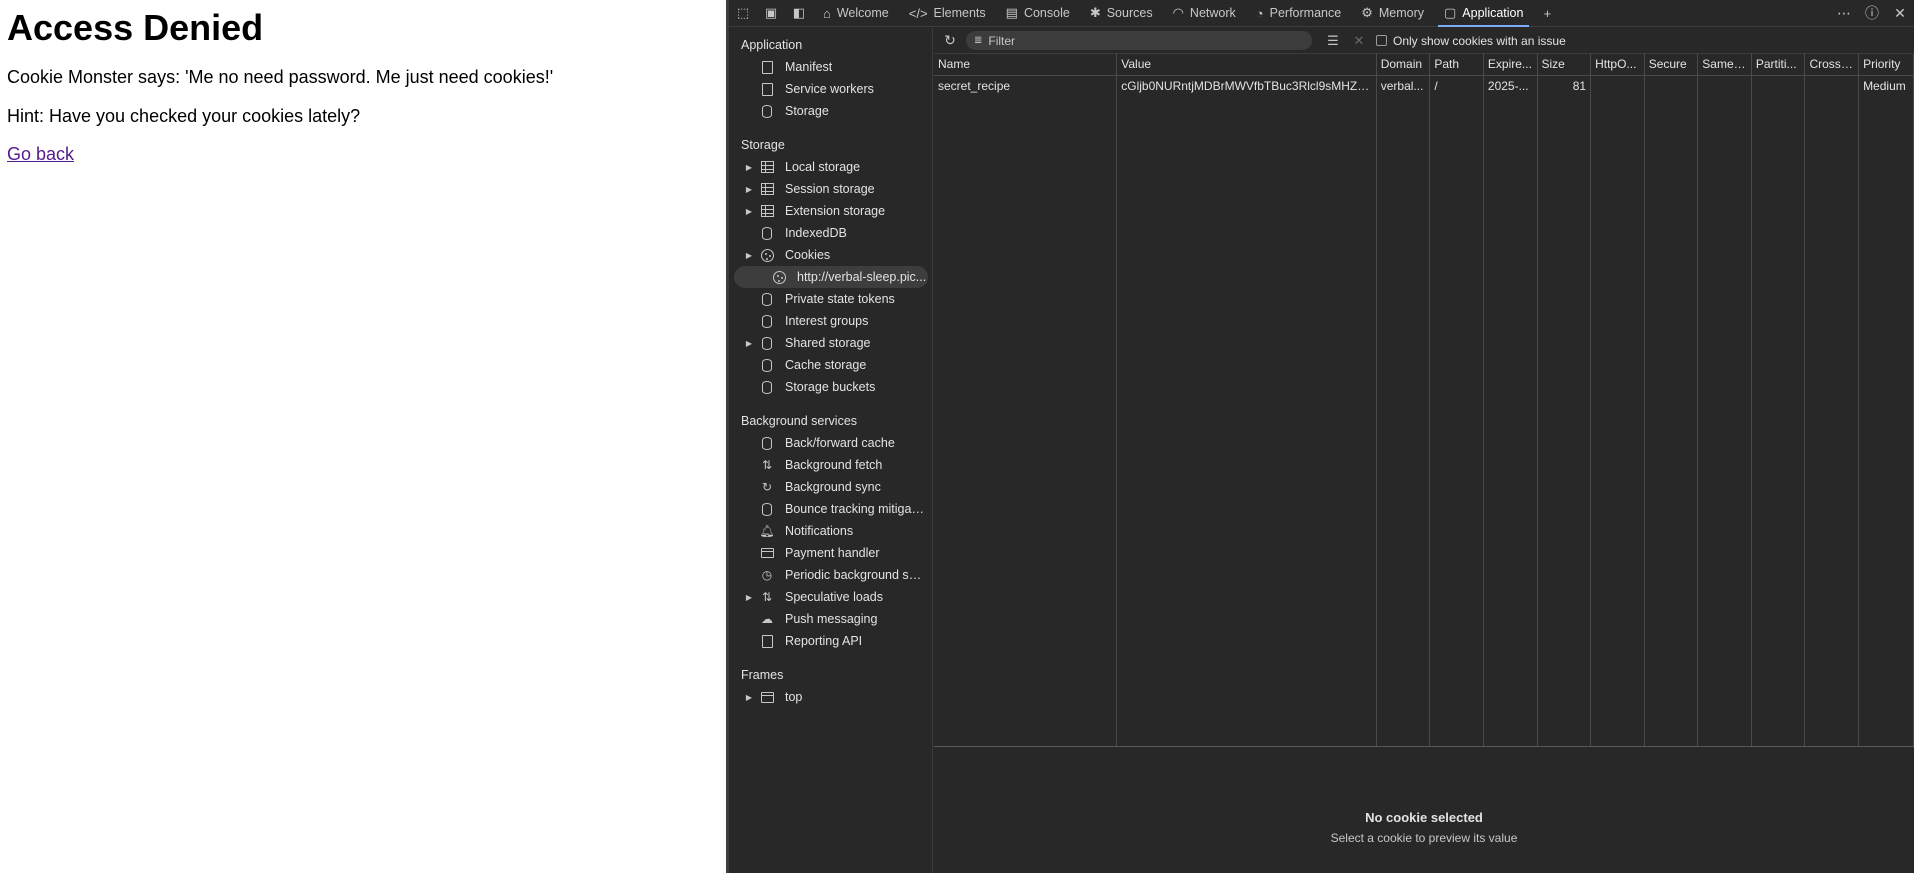  What do you see at coordinates (830, 211) in the screenshot?
I see `sidebar-item-extension-storage: ▶ Extension storage` at bounding box center [830, 211].